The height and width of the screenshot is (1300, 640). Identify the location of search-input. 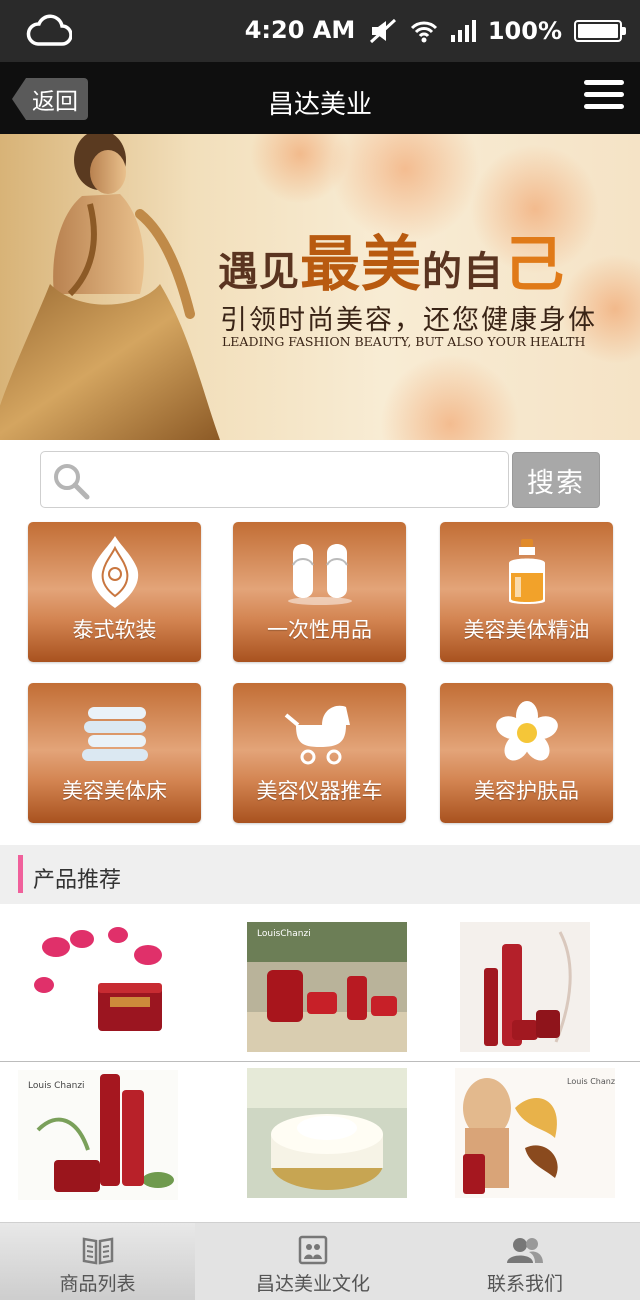
(301, 480).